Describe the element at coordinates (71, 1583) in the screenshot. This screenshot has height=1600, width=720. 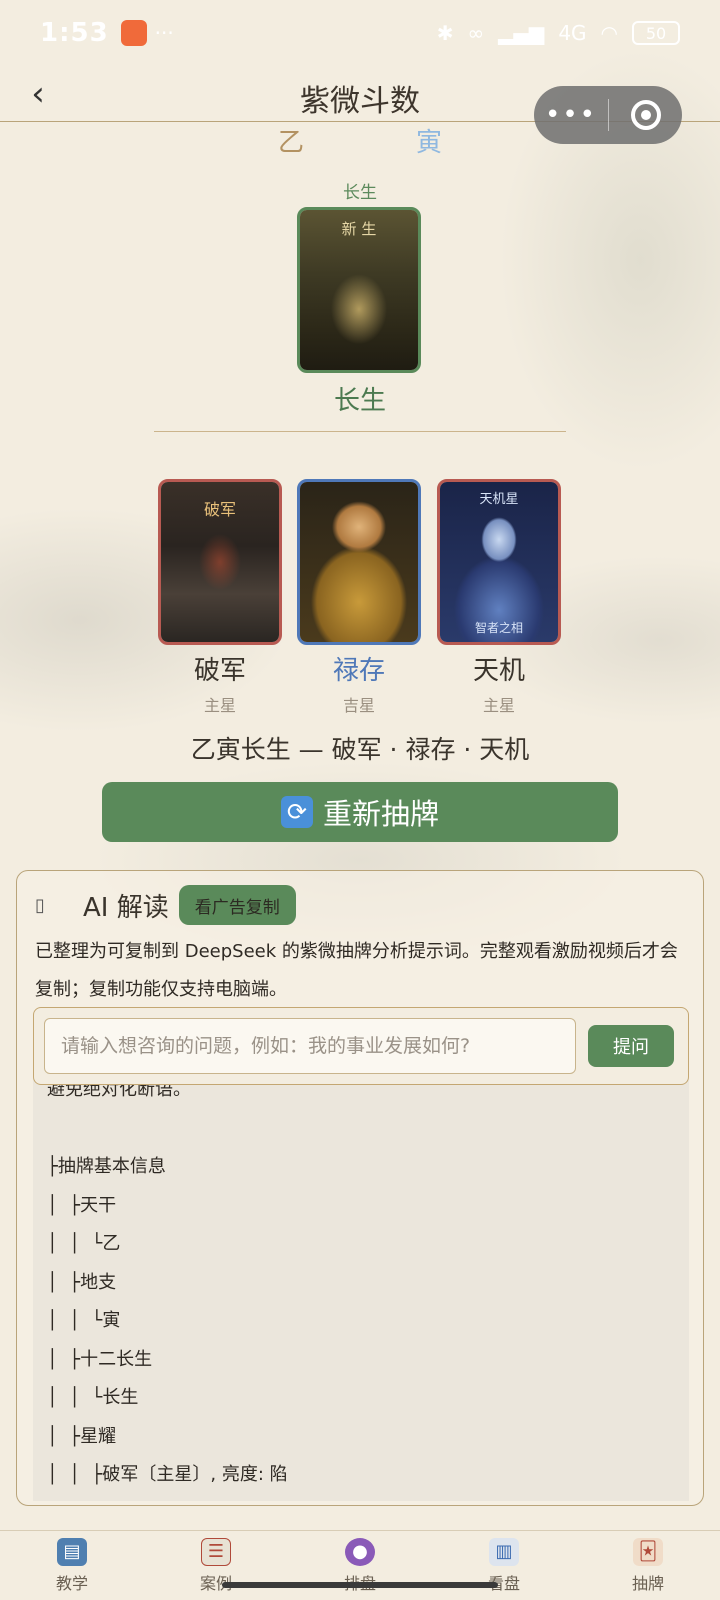
I see `tab-label: 教学` at that location.